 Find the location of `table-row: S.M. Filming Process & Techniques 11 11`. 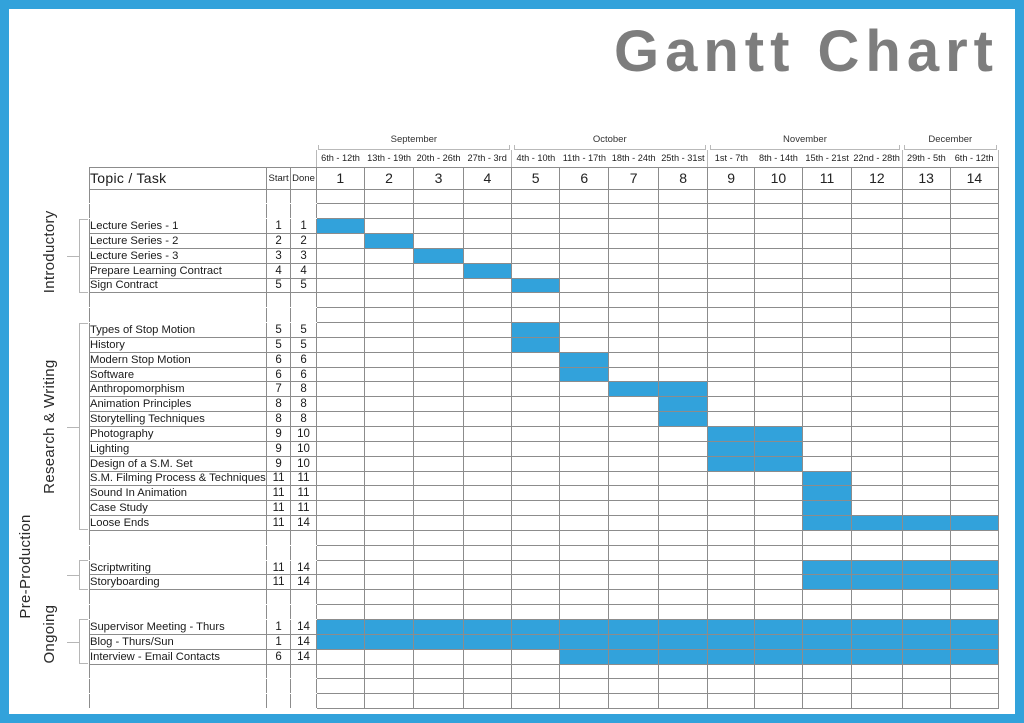

table-row: S.M. Filming Process & Techniques 11 11 is located at coordinates (544, 478).